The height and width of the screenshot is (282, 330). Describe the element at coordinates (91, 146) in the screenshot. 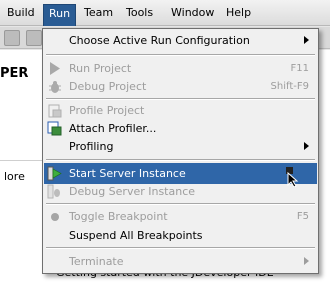

I see `menu-item-label: Profiling` at that location.